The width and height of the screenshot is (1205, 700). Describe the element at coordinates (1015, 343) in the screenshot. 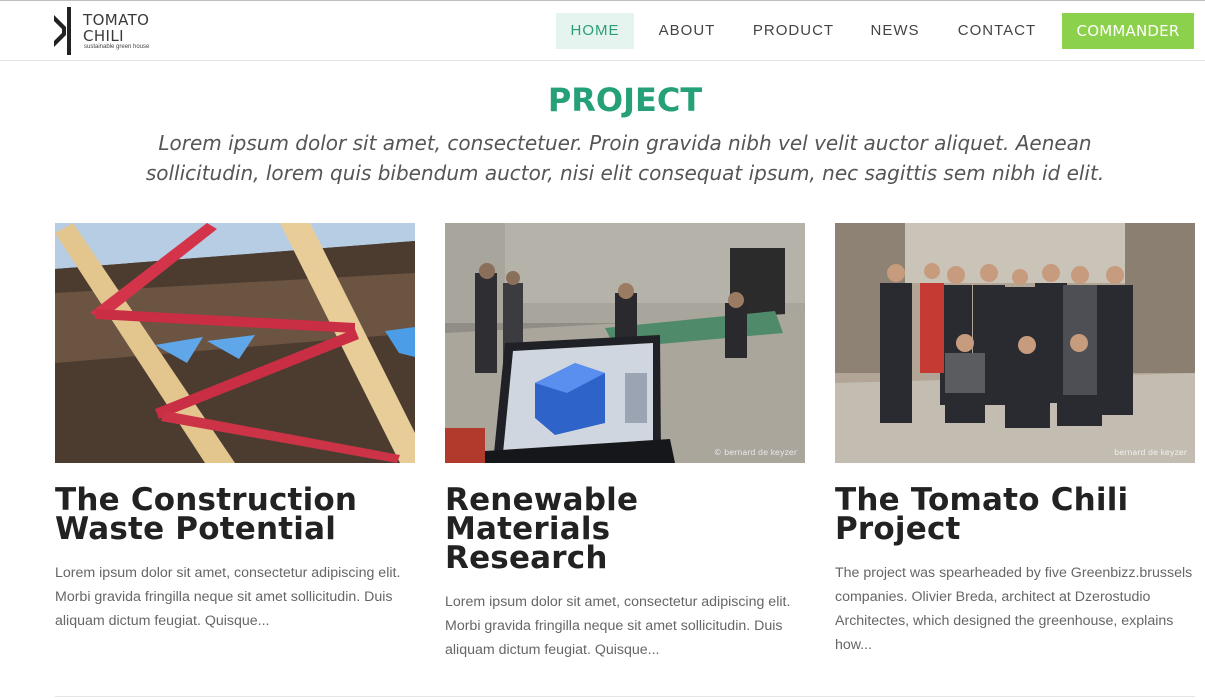

I see `team-group-photo: bernard de keyzer` at that location.